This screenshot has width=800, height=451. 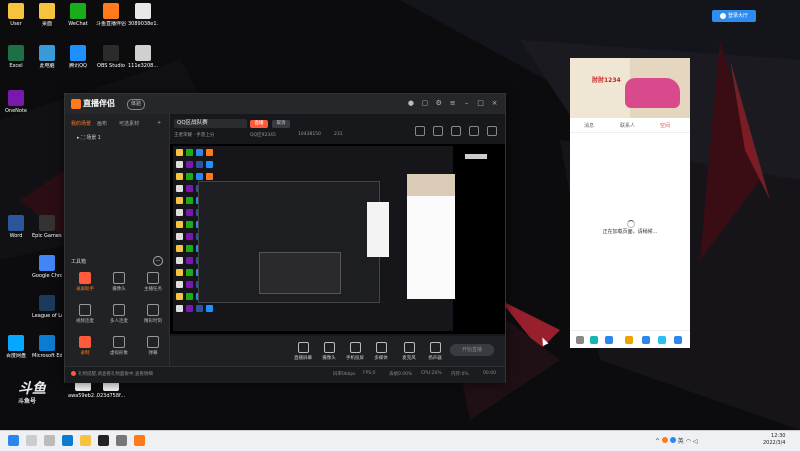 I want to click on phone-tab-contacts: 联系人, so click(x=627, y=125).